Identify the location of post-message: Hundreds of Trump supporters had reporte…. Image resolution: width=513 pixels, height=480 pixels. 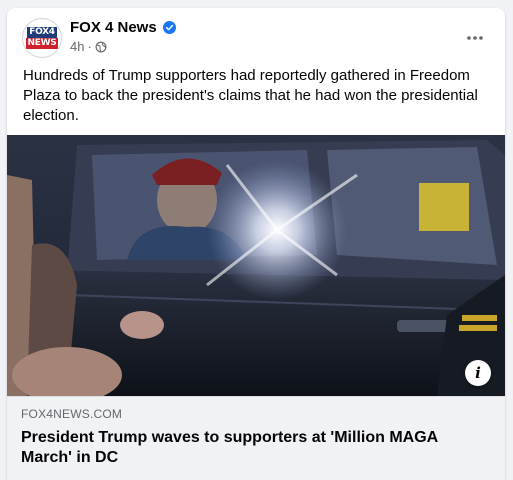
(250, 95).